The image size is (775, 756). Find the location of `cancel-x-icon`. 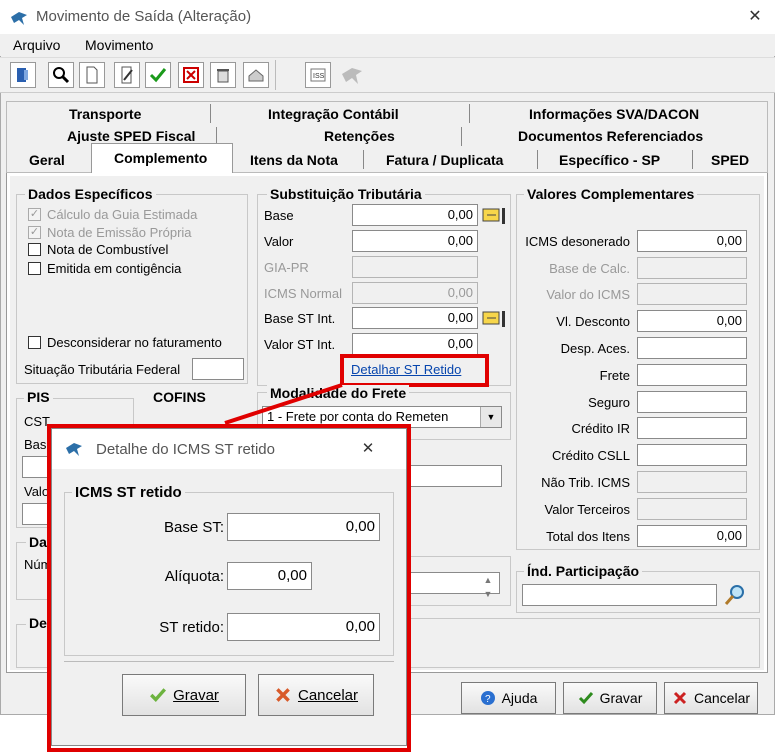

cancel-x-icon is located at coordinates (283, 695).